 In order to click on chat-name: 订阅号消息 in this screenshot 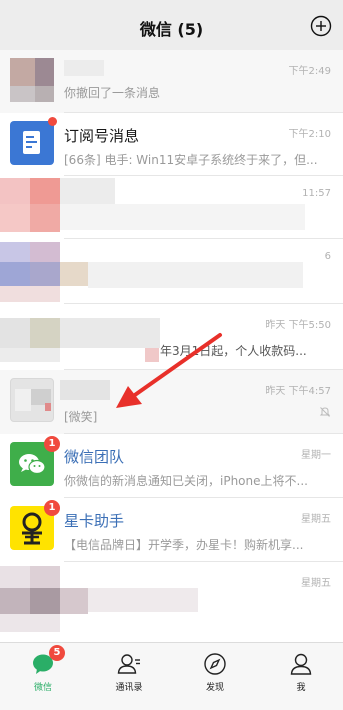, I will do `click(102, 136)`.